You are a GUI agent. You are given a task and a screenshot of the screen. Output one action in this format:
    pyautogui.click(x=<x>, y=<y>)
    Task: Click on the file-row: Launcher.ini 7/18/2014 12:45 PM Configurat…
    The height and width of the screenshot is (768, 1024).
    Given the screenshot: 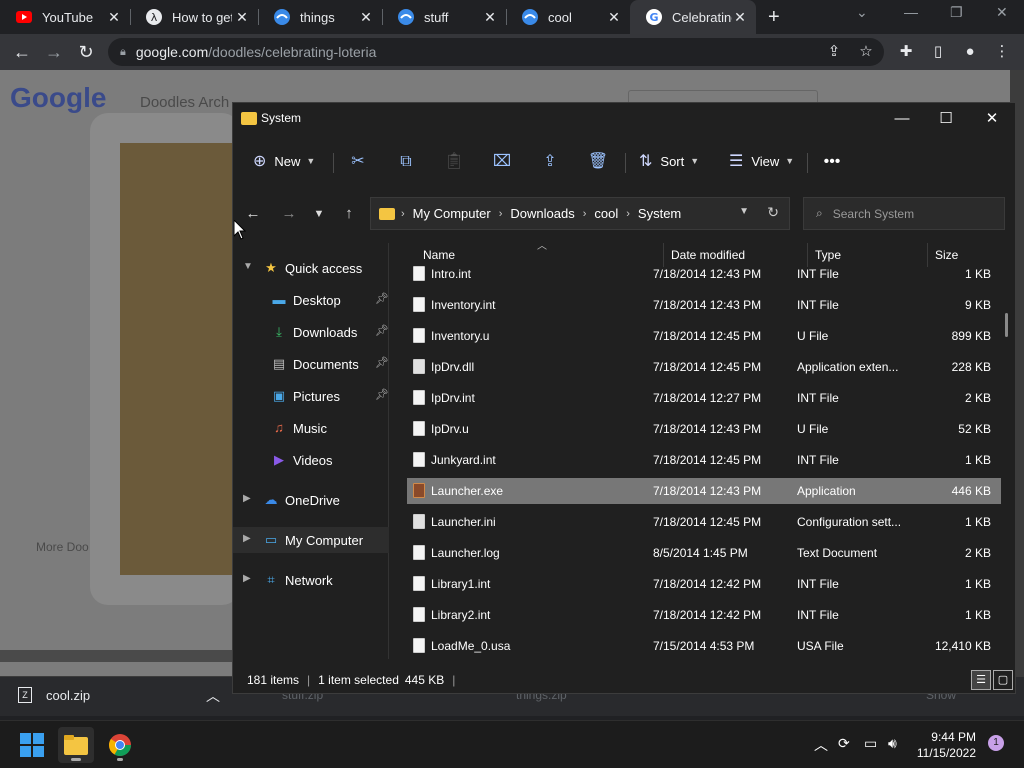 What is the action you would take?
    pyautogui.click(x=704, y=522)
    